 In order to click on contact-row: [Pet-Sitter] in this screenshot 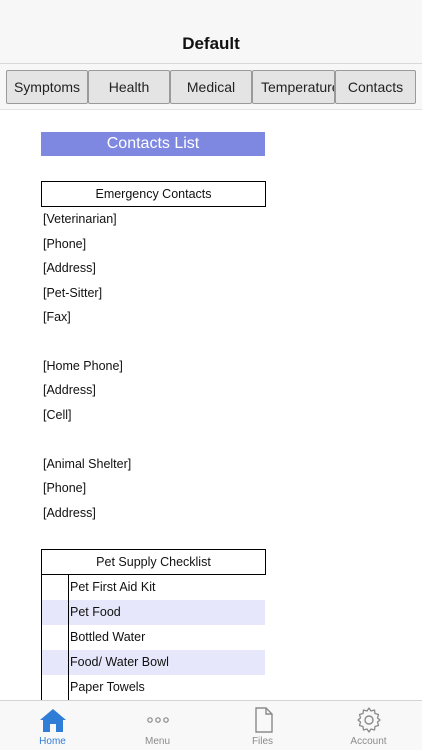, I will do `click(72, 293)`.